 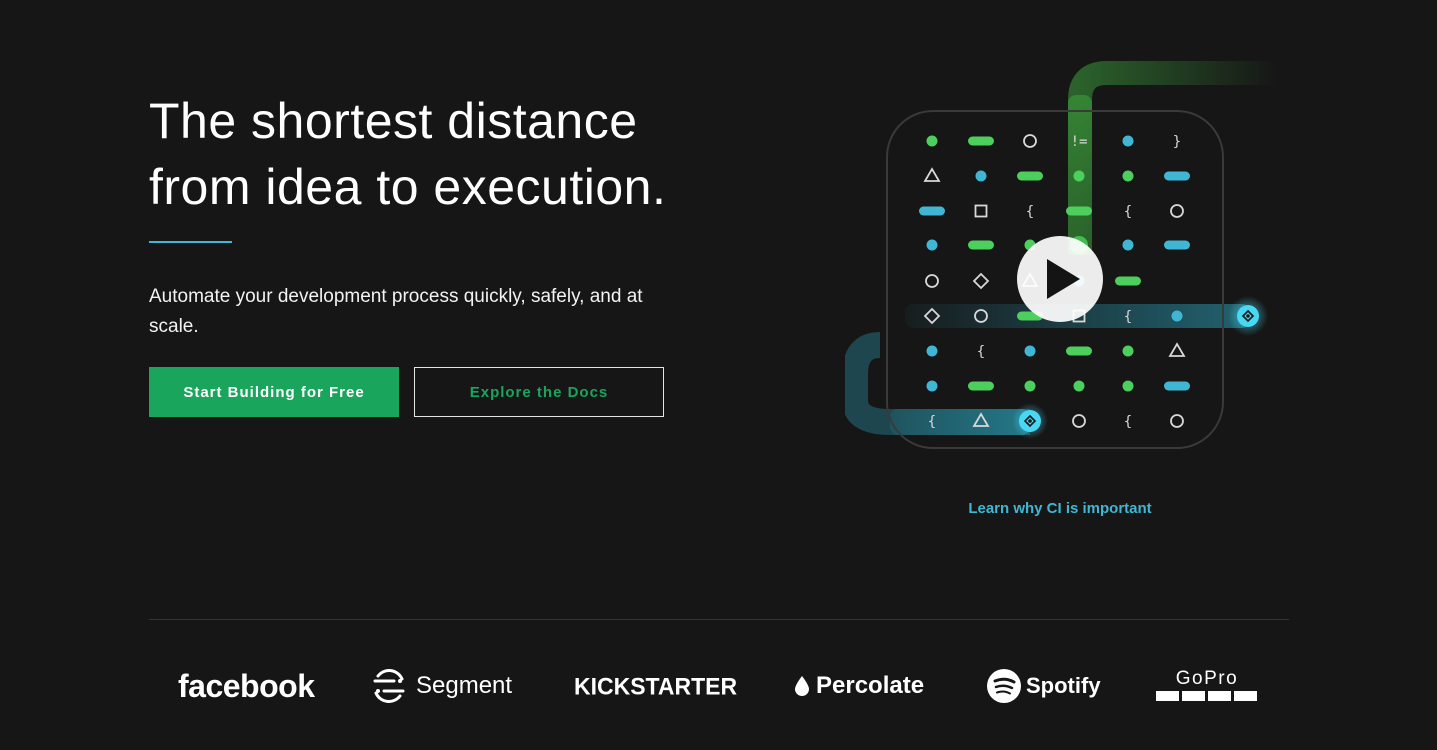 I want to click on spotify-icon, so click(x=1004, y=686).